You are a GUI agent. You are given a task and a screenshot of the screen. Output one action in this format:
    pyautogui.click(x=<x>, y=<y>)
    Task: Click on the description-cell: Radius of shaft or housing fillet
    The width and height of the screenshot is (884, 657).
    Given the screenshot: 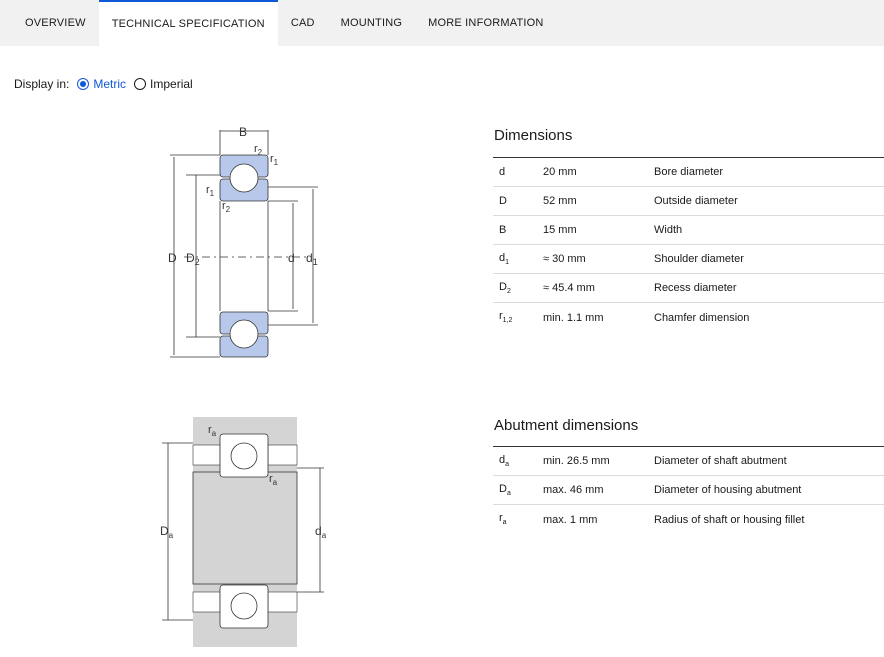 What is the action you would take?
    pyautogui.click(x=729, y=519)
    